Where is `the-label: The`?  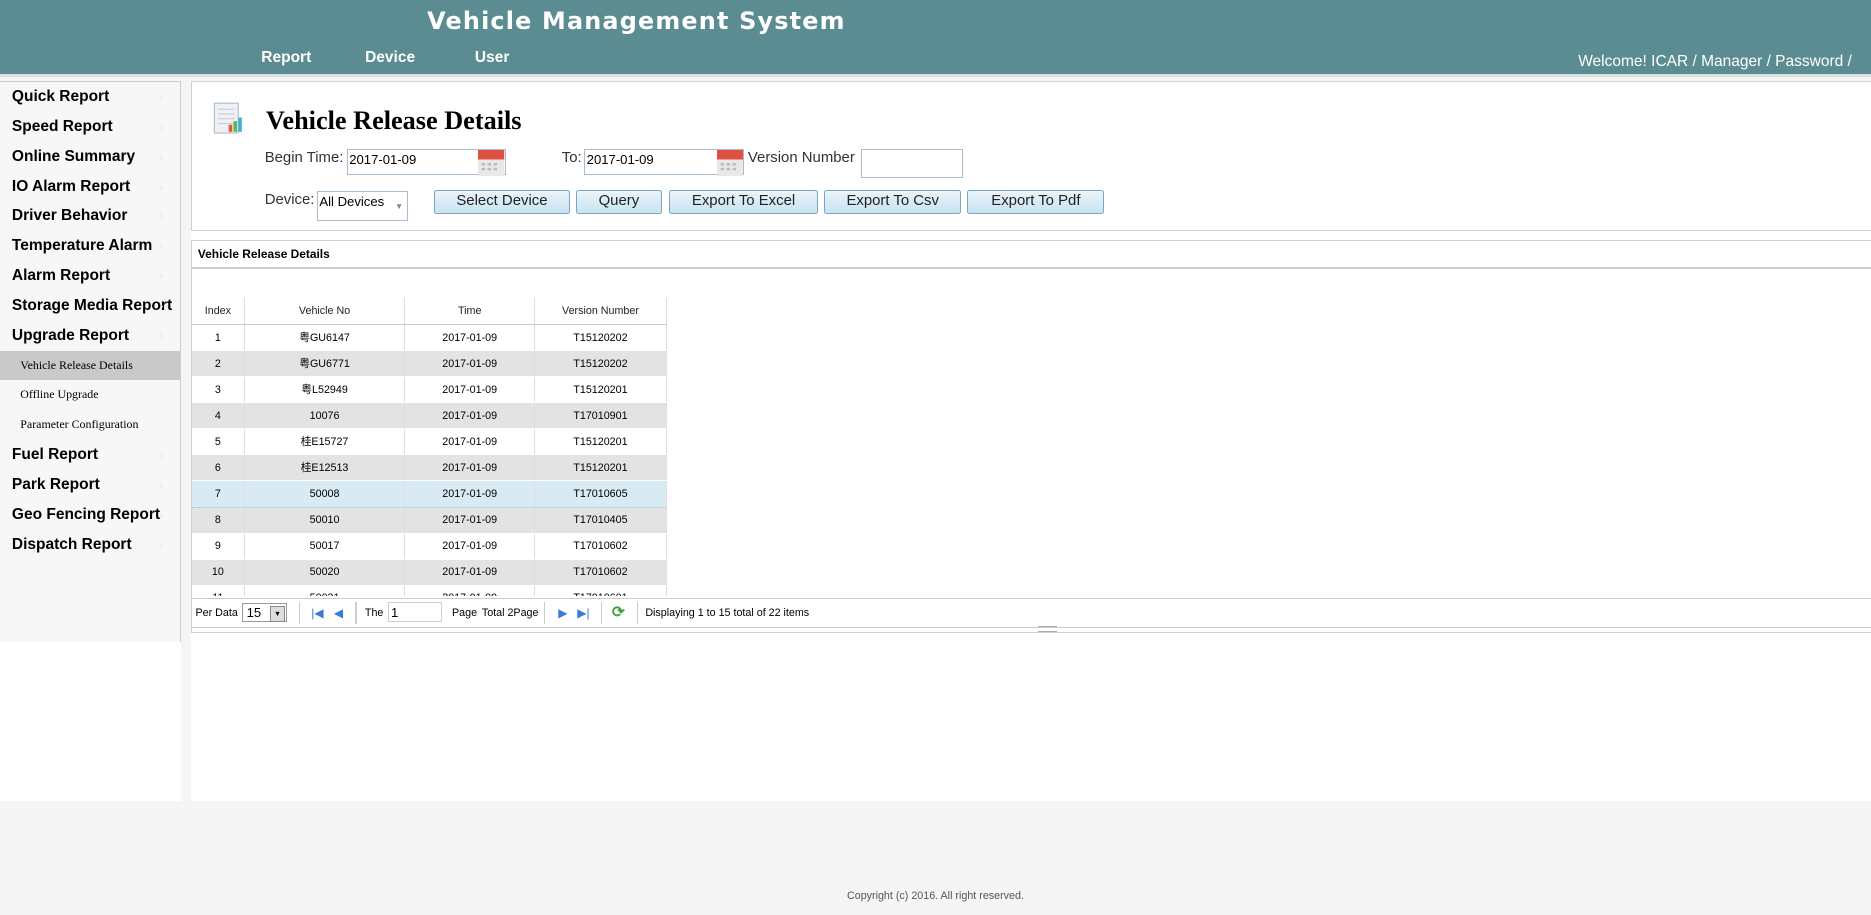 the-label: The is located at coordinates (374, 612).